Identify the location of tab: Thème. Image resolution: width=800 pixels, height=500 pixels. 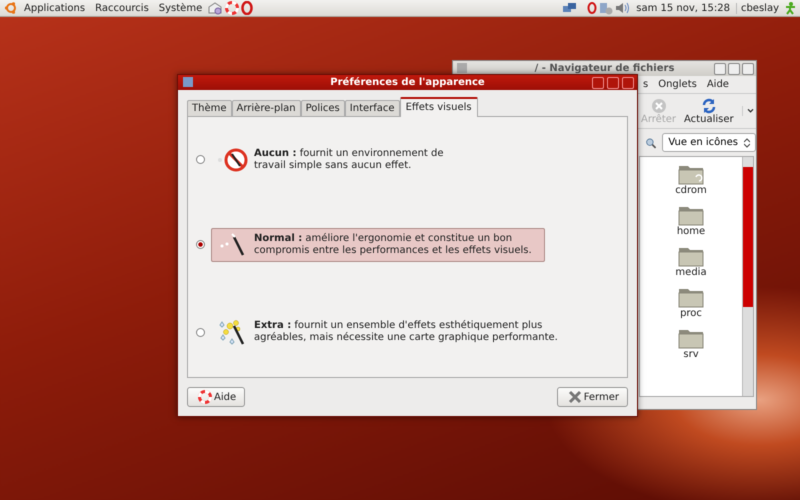
(209, 108).